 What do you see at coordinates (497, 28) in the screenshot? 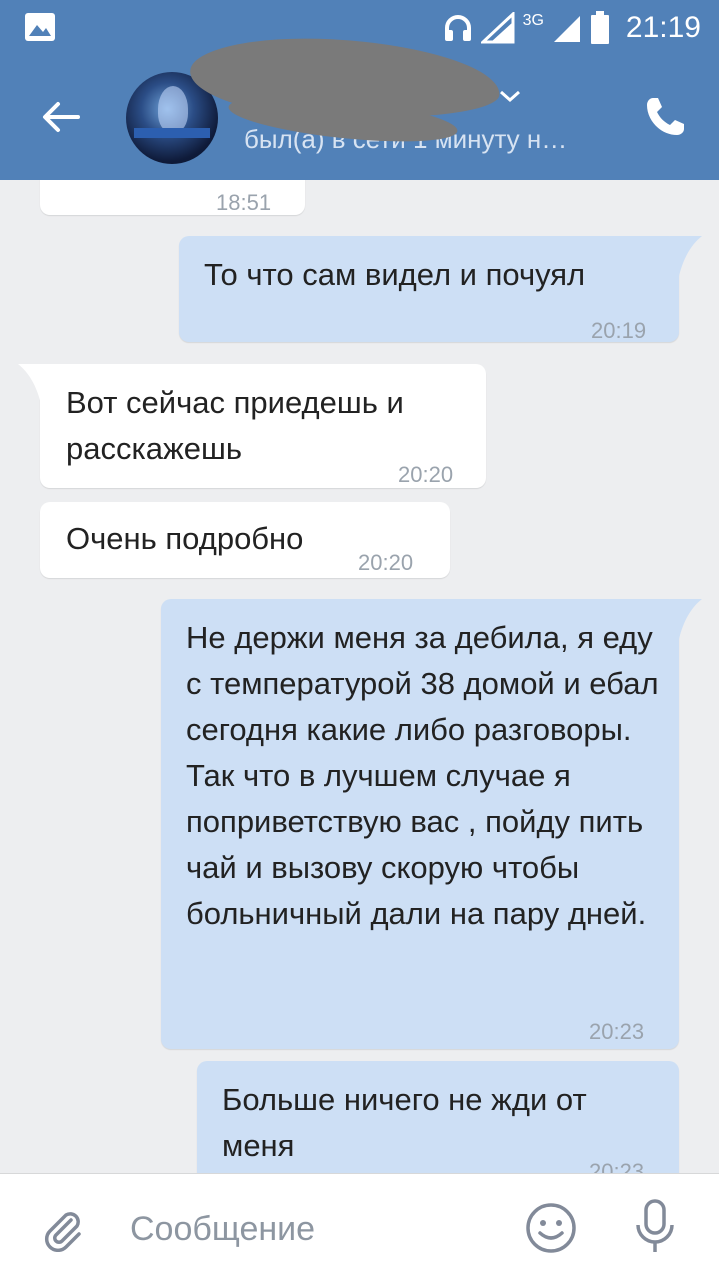
I see `signal-icon` at bounding box center [497, 28].